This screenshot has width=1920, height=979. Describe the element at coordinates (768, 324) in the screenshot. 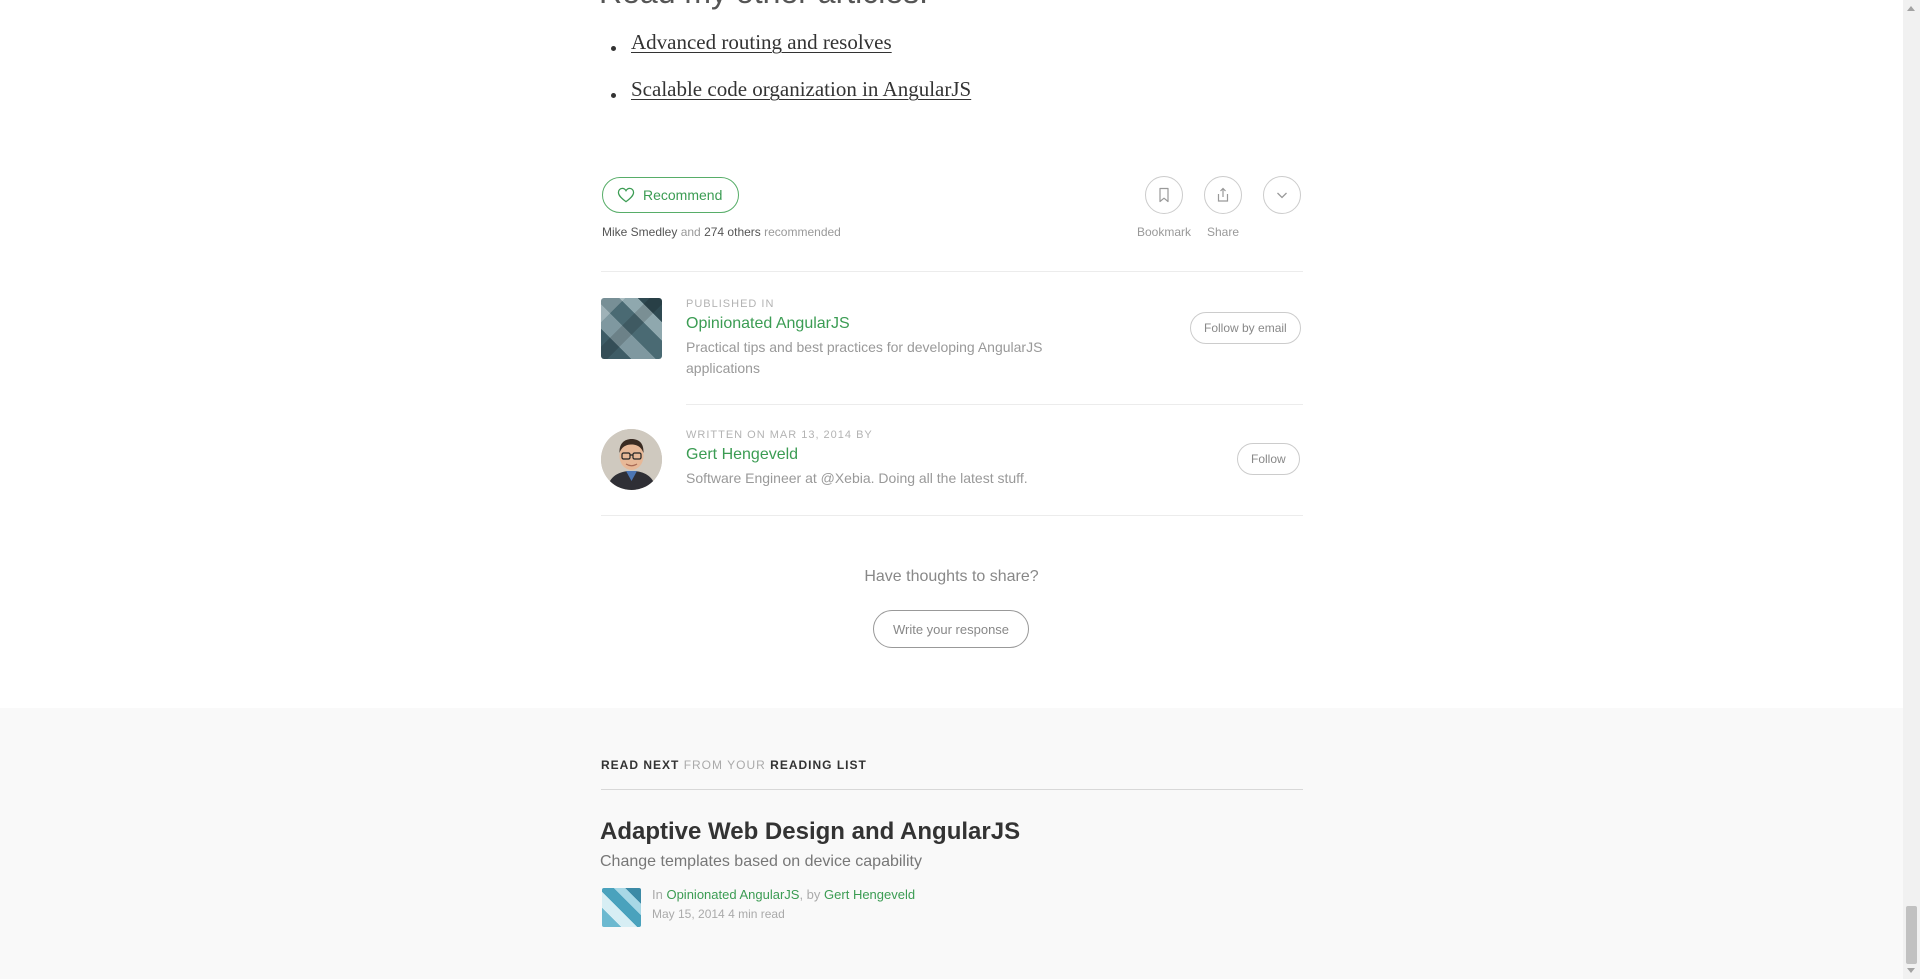

I see `publication-name-link: Opinionated AngularJS` at that location.